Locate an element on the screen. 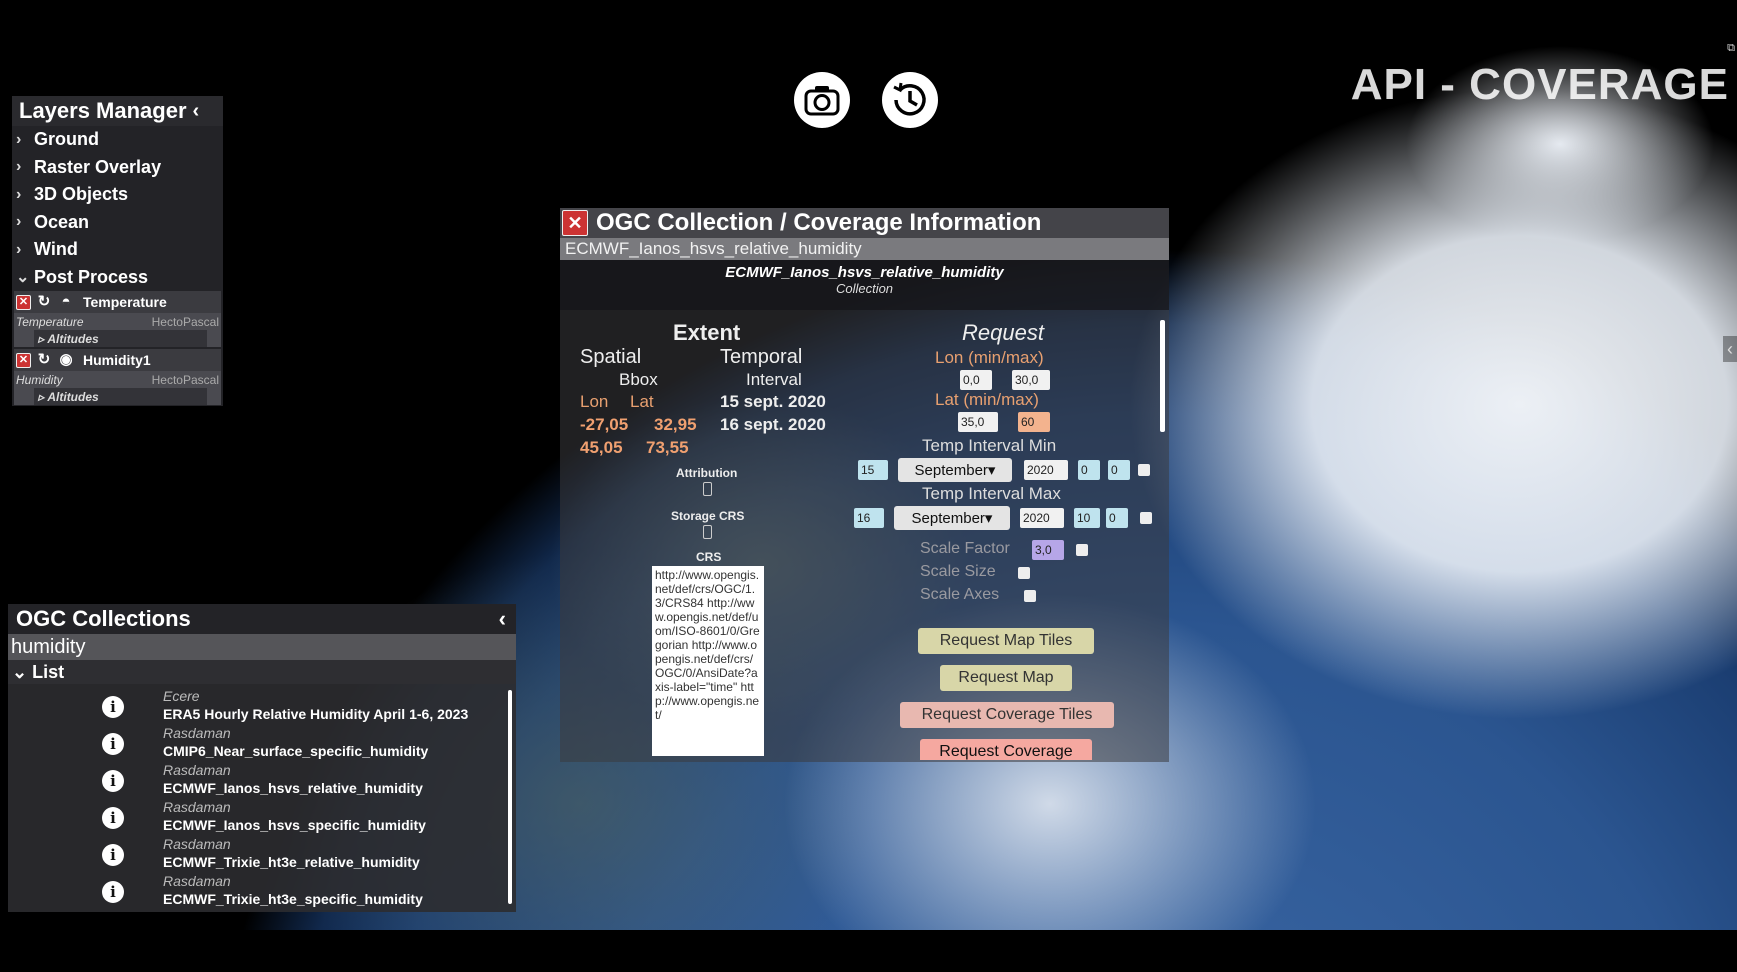  lon-min-input: 0,0 is located at coordinates (976, 380).